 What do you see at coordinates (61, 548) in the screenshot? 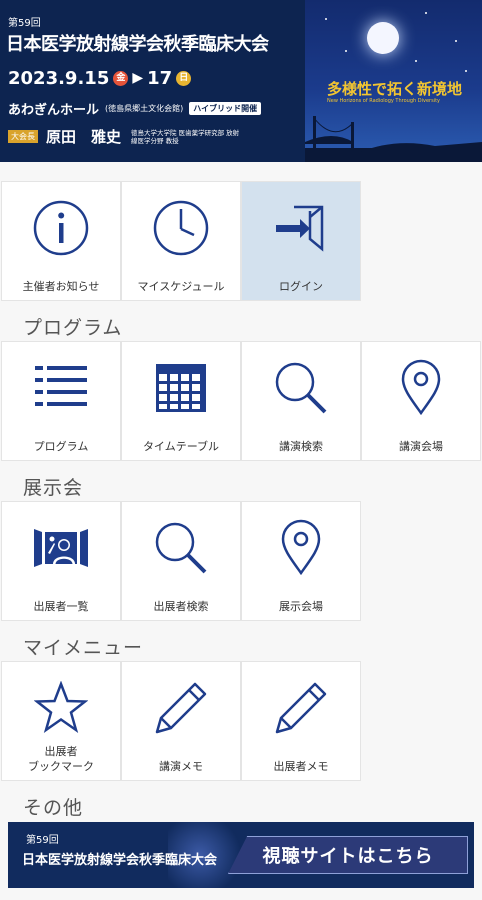
I see `exhibitor-icon` at bounding box center [61, 548].